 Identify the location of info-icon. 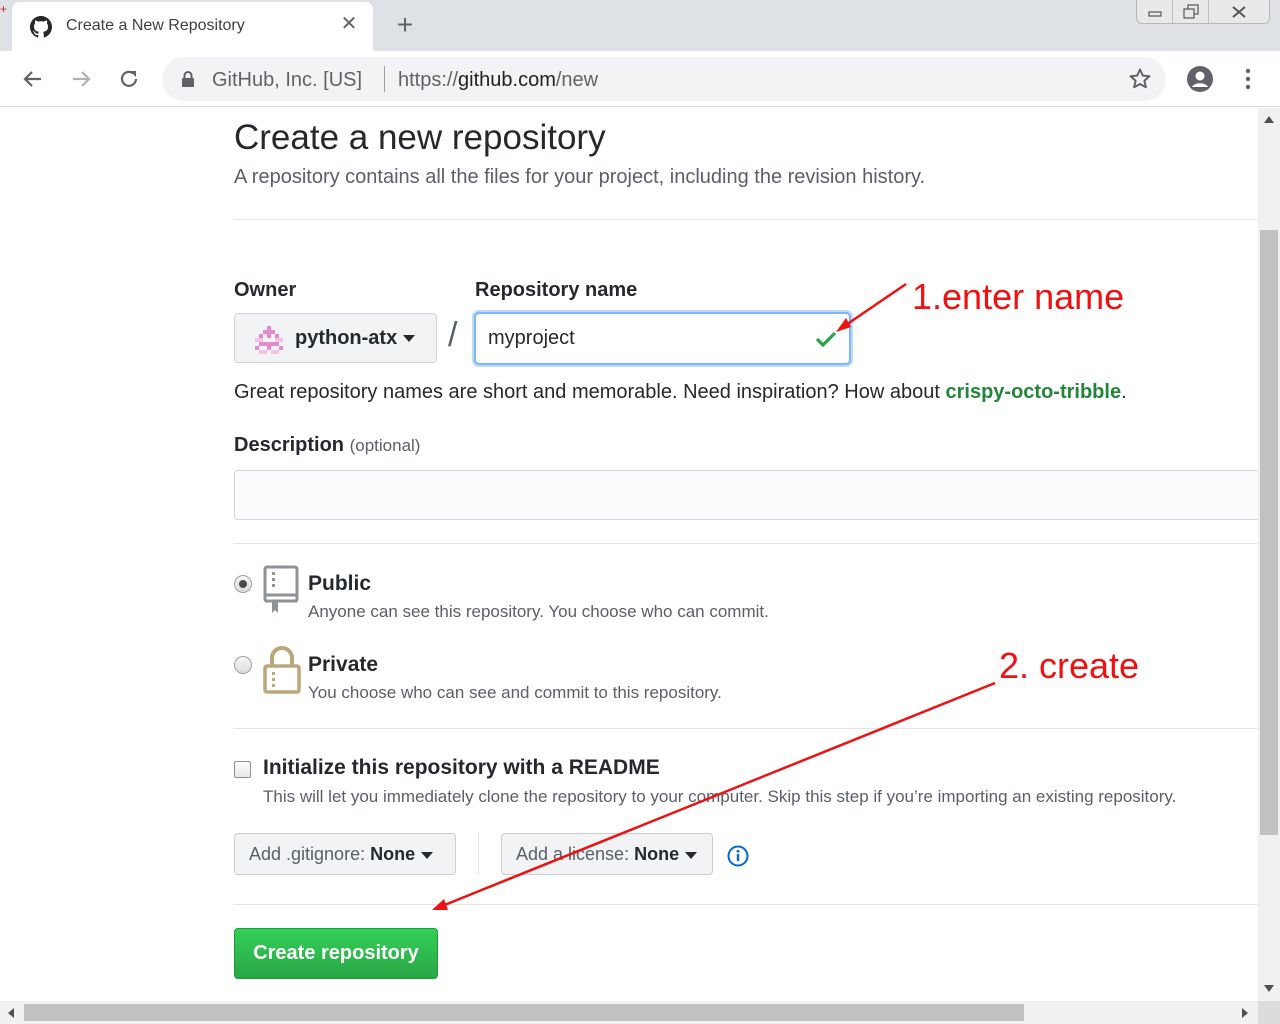
(738, 856).